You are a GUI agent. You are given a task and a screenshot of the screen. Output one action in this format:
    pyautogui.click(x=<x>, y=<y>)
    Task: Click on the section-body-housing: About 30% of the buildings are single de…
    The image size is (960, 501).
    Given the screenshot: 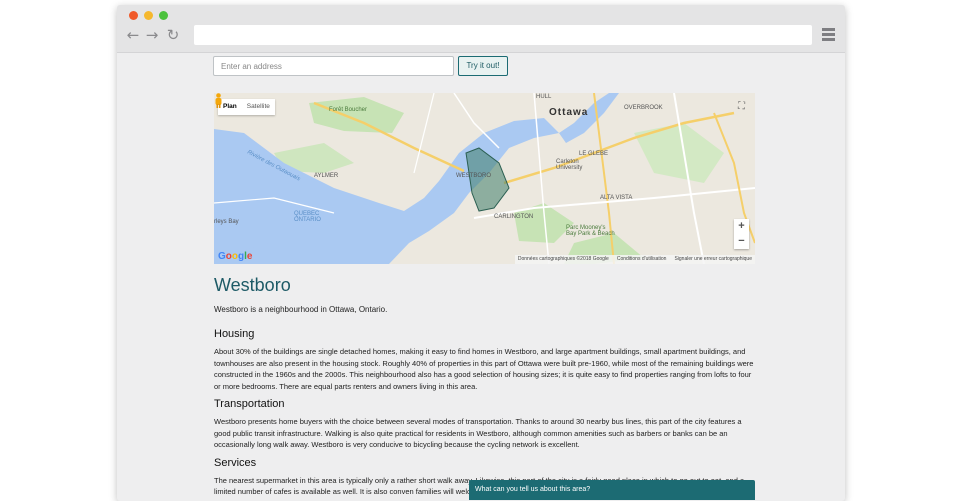 What is the action you would take?
    pyautogui.click(x=484, y=369)
    